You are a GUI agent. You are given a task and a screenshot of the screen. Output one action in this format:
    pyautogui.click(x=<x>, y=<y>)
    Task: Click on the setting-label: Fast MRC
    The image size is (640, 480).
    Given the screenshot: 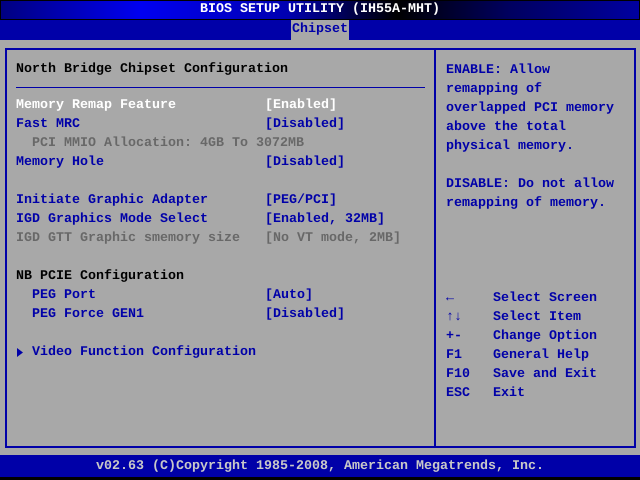 What is the action you would take?
    pyautogui.click(x=48, y=125)
    